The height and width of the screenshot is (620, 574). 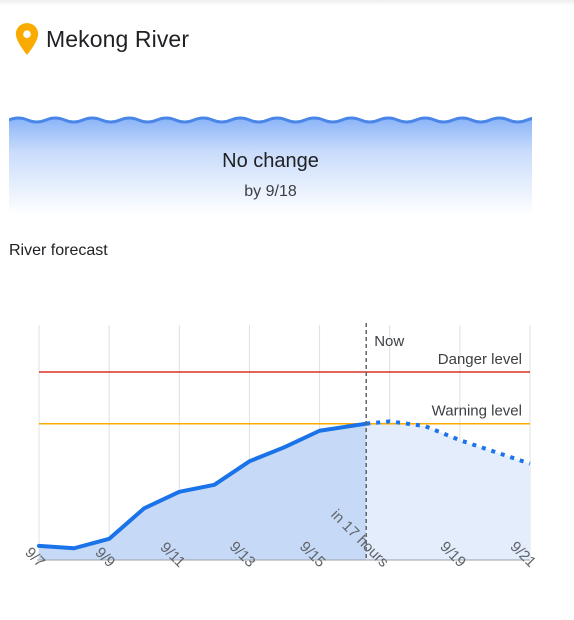 What do you see at coordinates (389, 341) in the screenshot?
I see `now-label: Now` at bounding box center [389, 341].